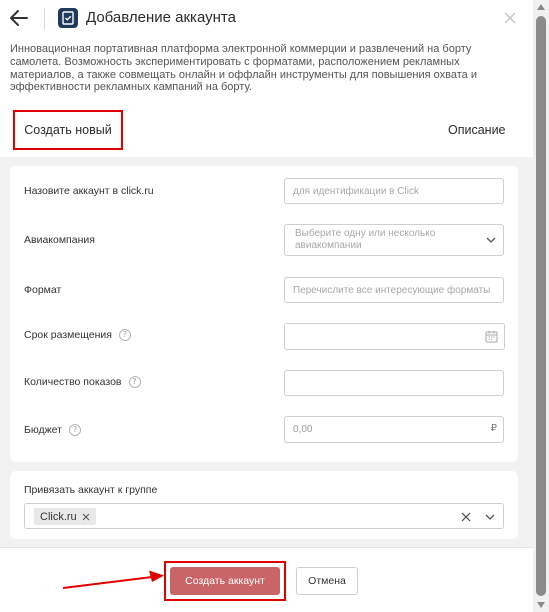 The width and height of the screenshot is (549, 612). I want to click on format-placeholder: Перечислите все интересующие форматы, so click(392, 290).